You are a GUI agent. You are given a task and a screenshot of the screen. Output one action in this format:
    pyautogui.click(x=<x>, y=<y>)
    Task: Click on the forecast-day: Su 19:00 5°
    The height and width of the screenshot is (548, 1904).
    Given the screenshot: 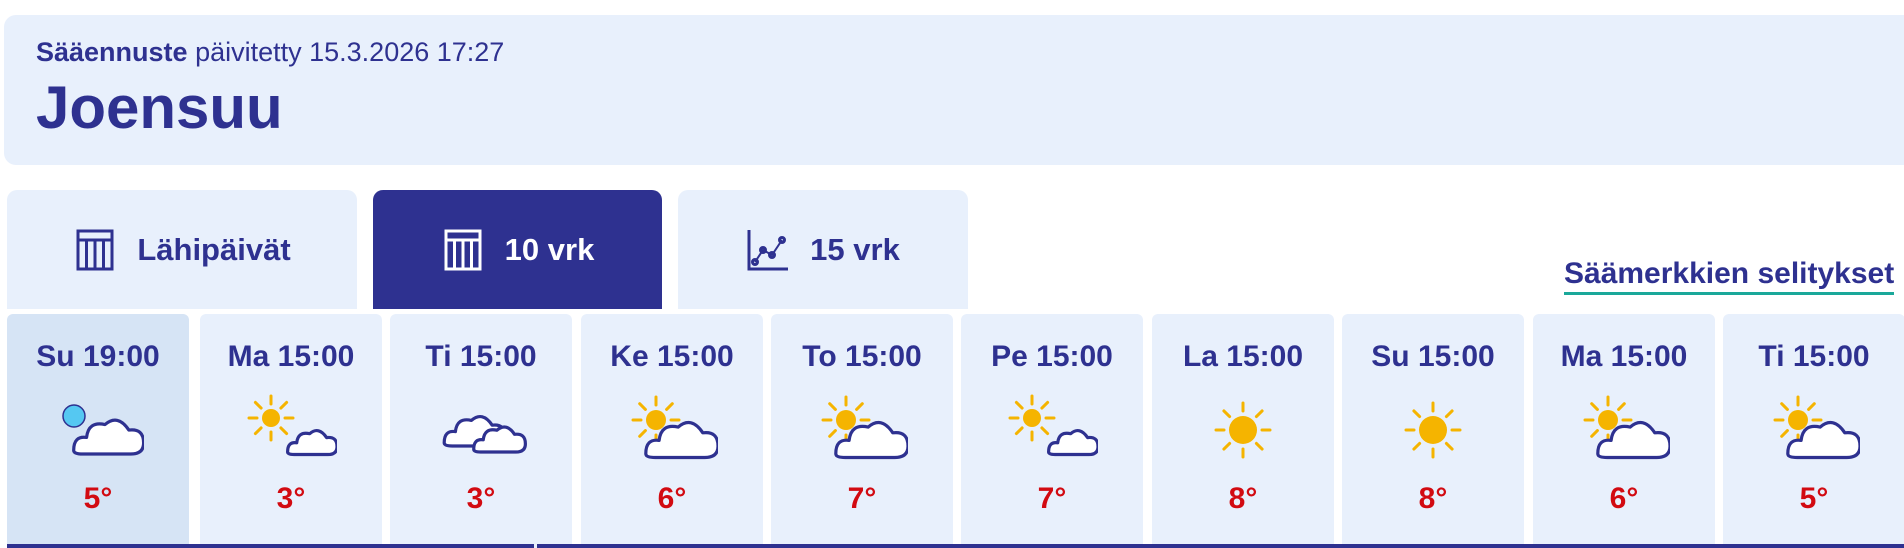 What is the action you would take?
    pyautogui.click(x=98, y=431)
    